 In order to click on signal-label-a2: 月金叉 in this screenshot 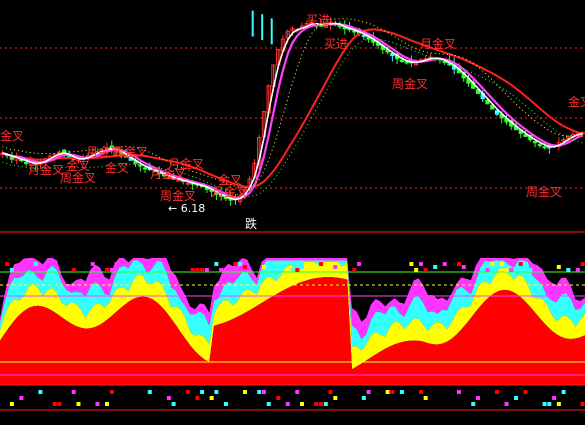, I will do `click(46, 169)`.